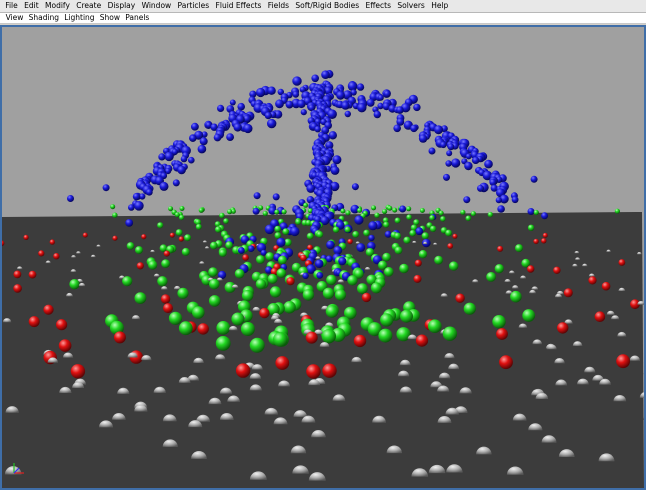 The width and height of the screenshot is (646, 490). Describe the element at coordinates (193, 6) in the screenshot. I see `menu-particles: Particles` at that location.